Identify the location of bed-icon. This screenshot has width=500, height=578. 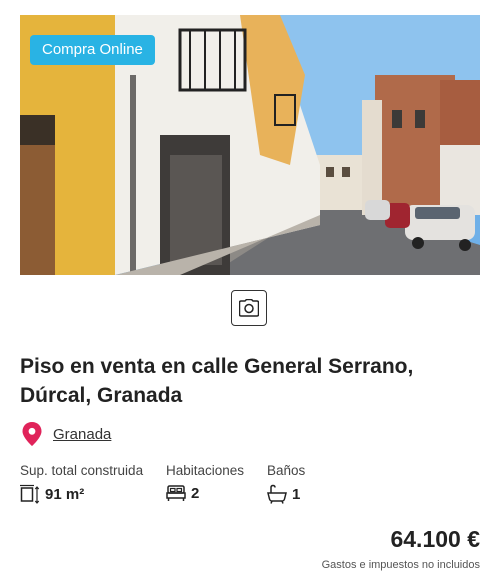
(176, 493).